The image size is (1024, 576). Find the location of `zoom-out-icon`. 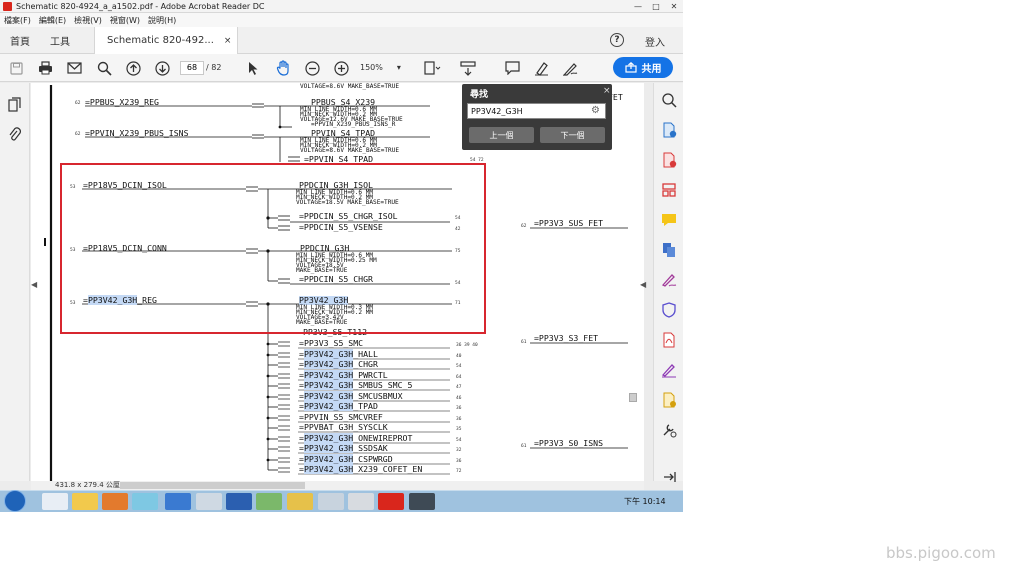

zoom-out-icon is located at coordinates (312, 68).